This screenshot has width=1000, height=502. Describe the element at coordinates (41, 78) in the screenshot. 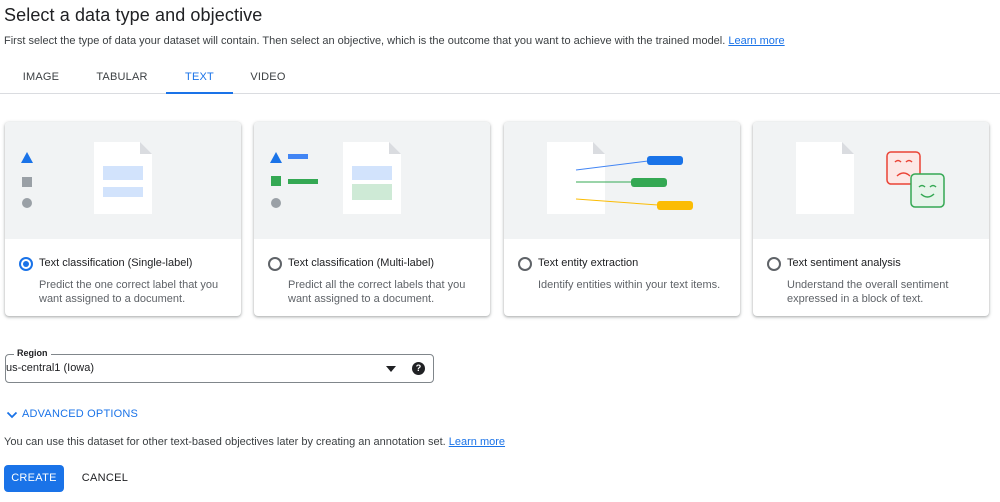

I see `tab-image: IMAGE` at that location.